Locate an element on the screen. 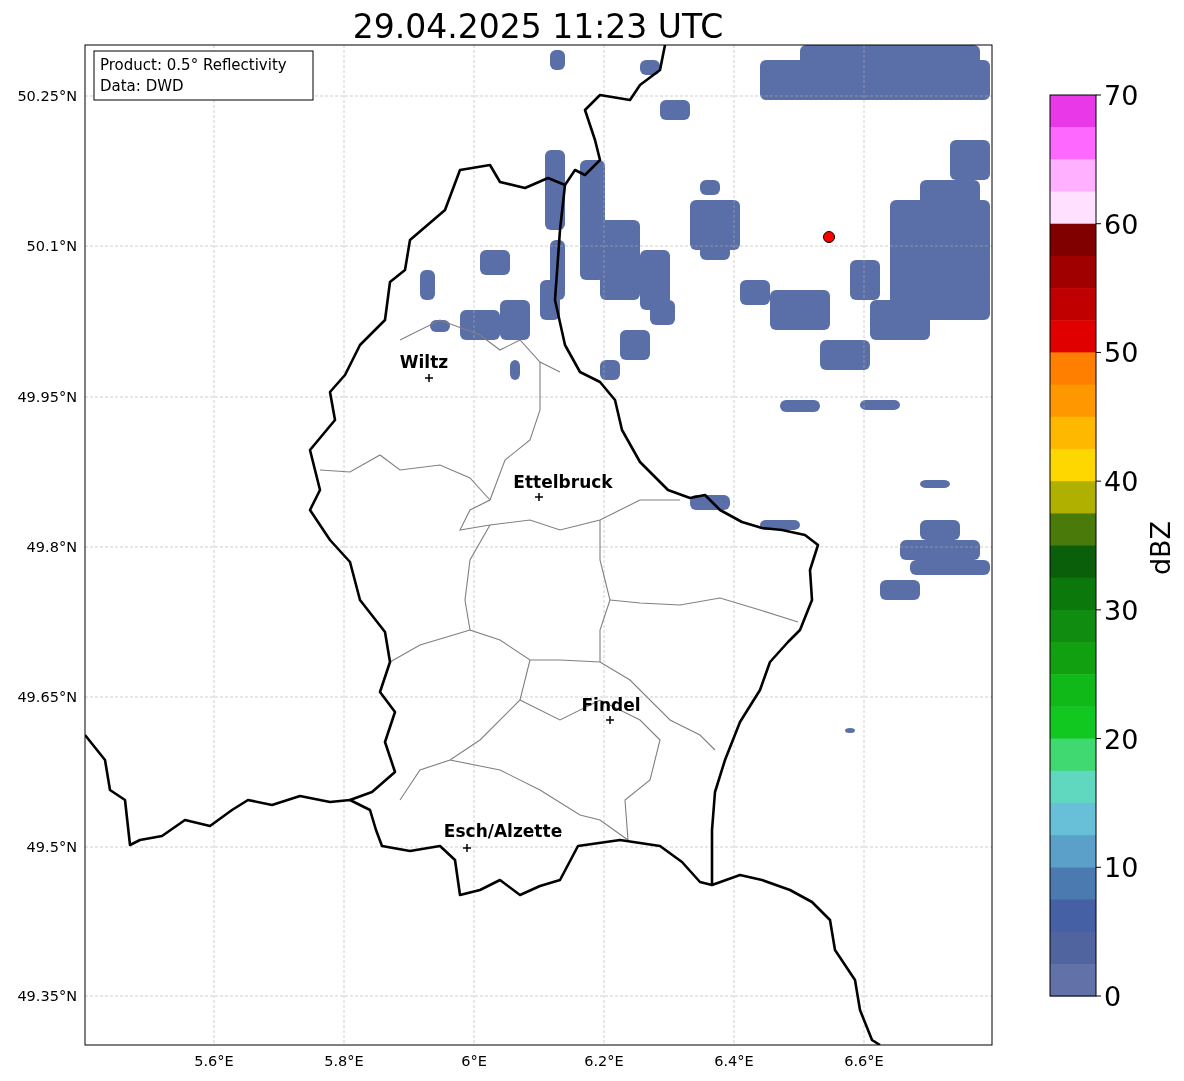 Image resolution: width=1184 pixels, height=1081 pixels. colorbar-tick-label: 20 is located at coordinates (1121, 739).